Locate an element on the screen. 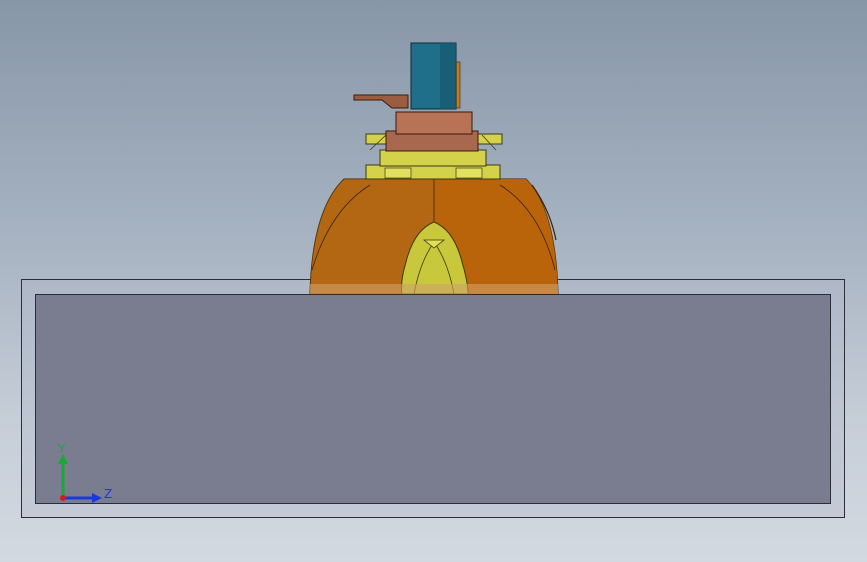 The image size is (867, 562). x-axis-dot is located at coordinates (63, 498).